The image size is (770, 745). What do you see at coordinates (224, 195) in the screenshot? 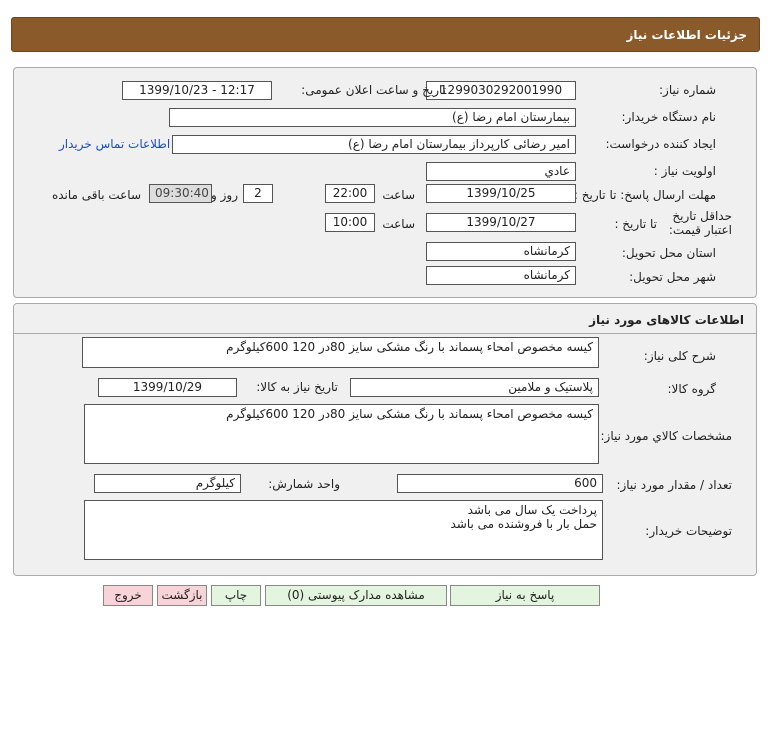
I see `remaining-days-label: روز و` at bounding box center [224, 195].